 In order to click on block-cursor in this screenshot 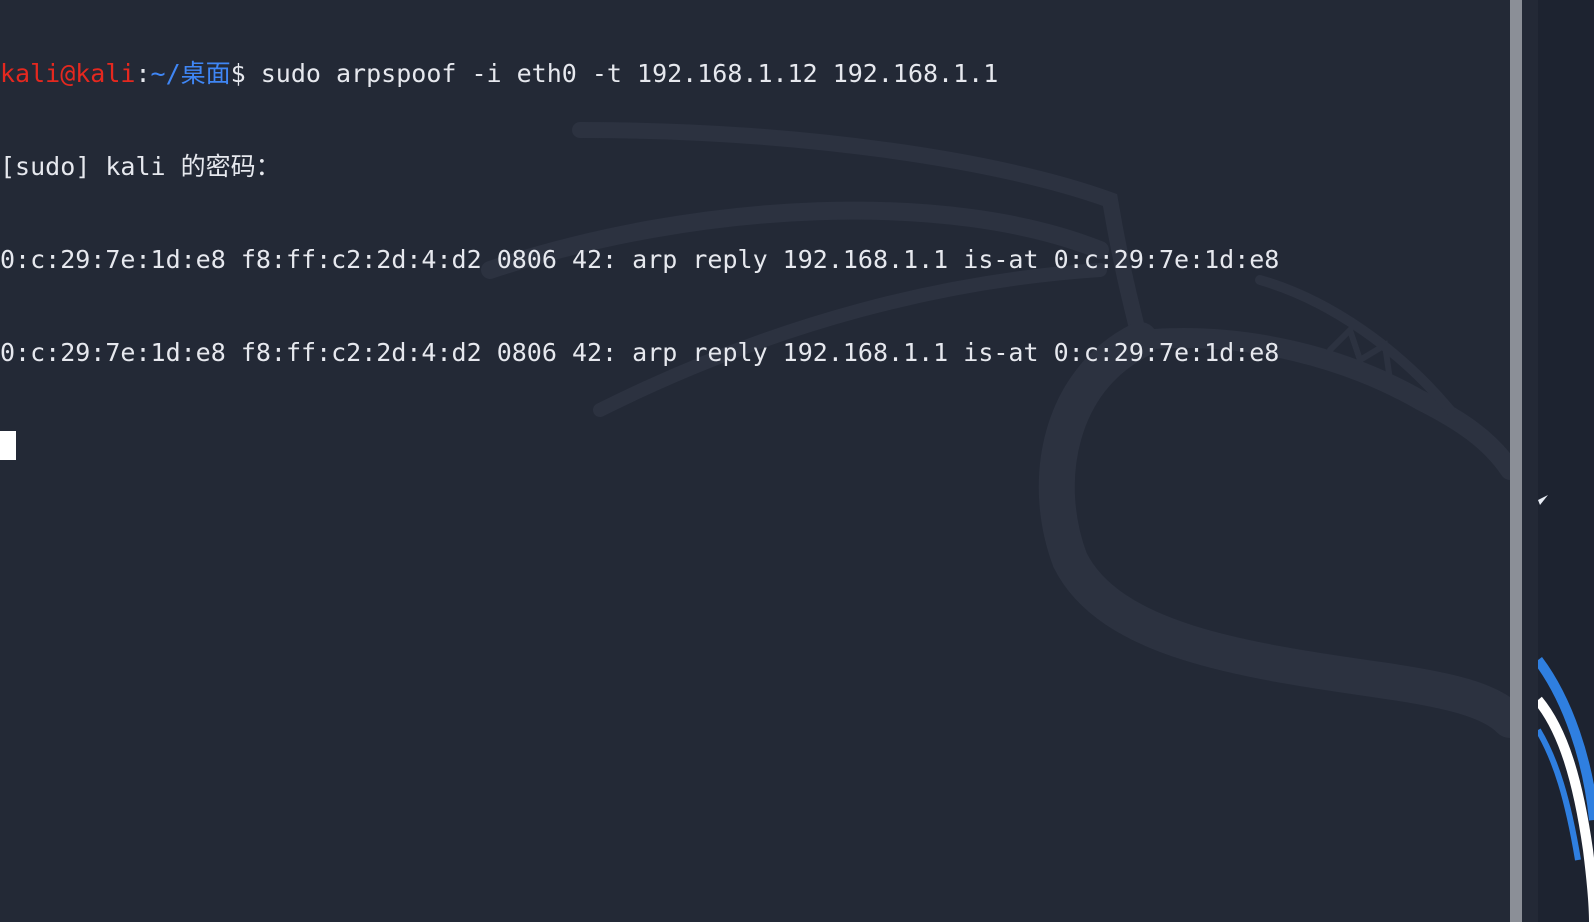, I will do `click(8, 445)`.